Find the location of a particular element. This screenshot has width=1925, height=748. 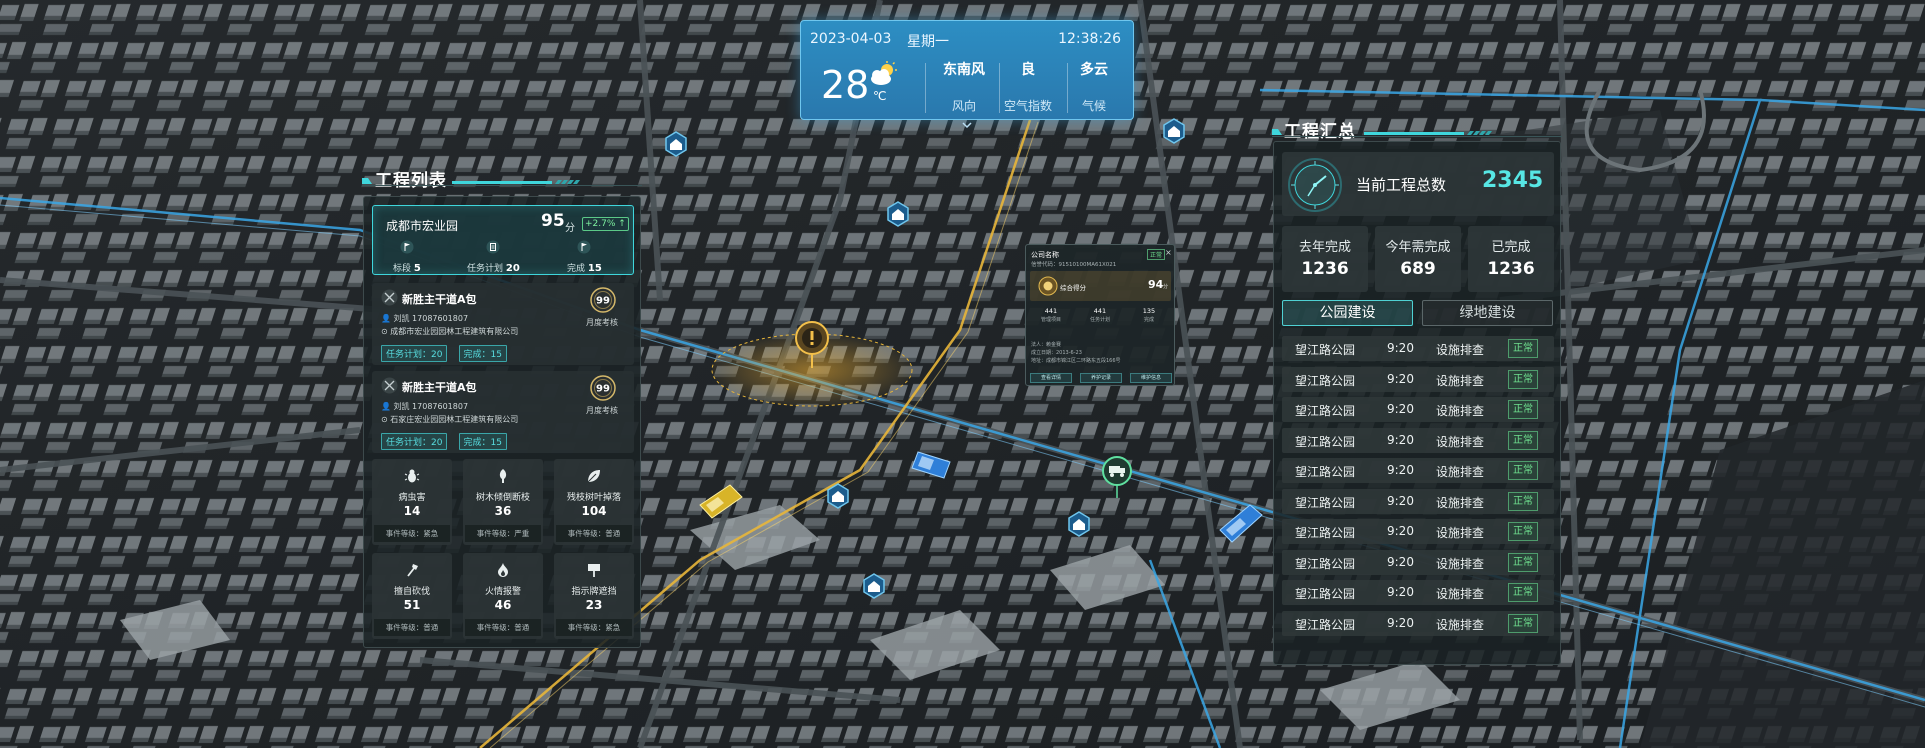

air-label: 空气指数 is located at coordinates (1027, 106).